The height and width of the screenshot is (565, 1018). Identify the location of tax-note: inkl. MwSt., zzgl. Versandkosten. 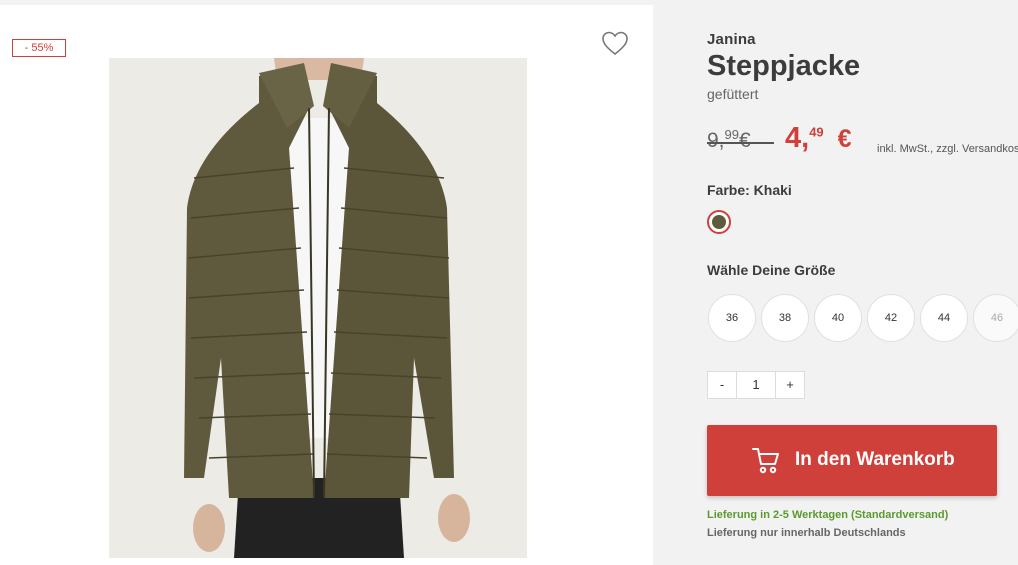
(947, 149).